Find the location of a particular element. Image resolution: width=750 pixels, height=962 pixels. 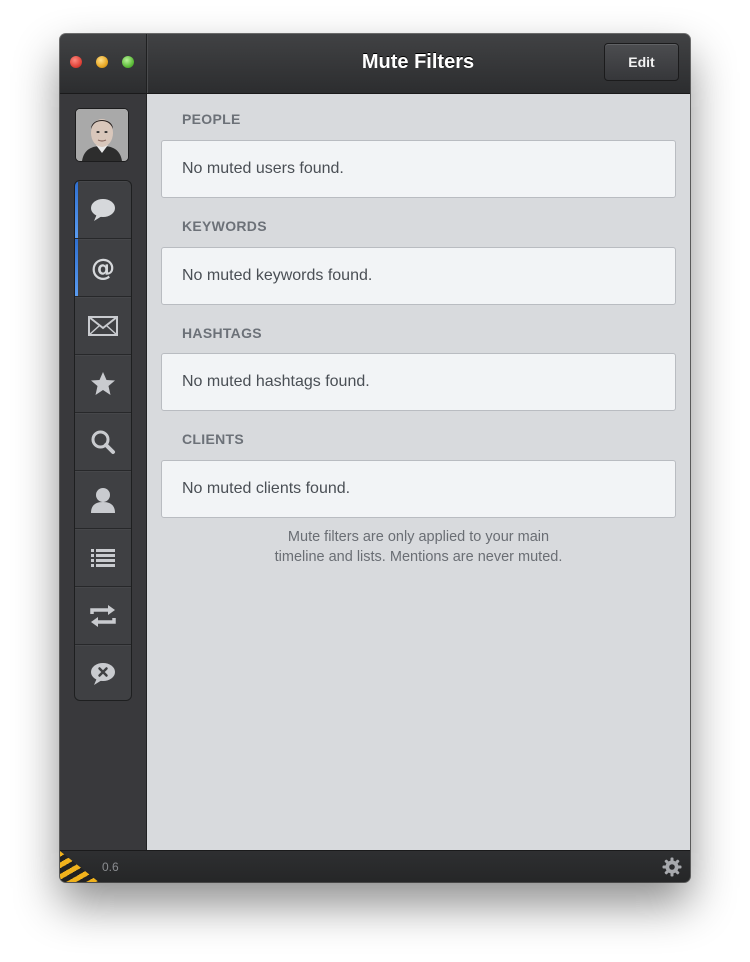

envelope-icon is located at coordinates (103, 326).